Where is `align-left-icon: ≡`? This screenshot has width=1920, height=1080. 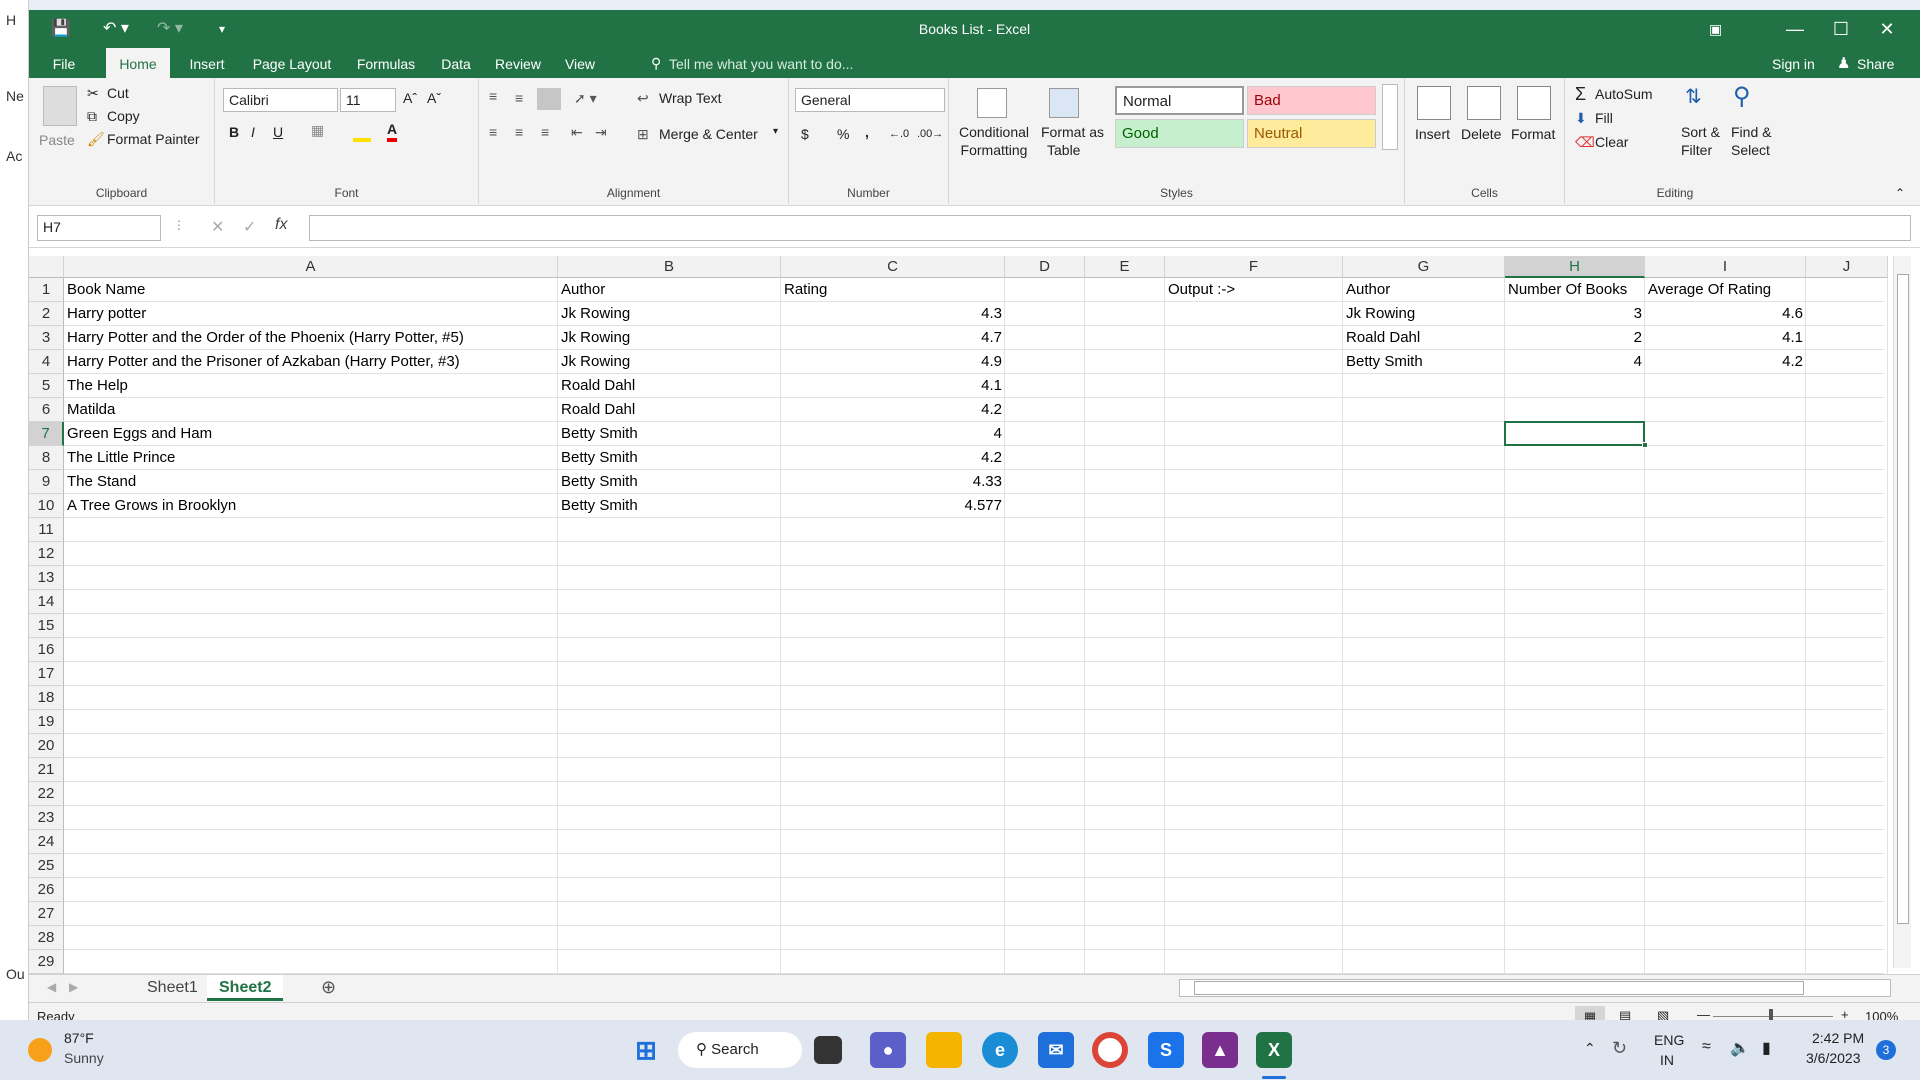
align-left-icon: ≡ is located at coordinates (493, 132).